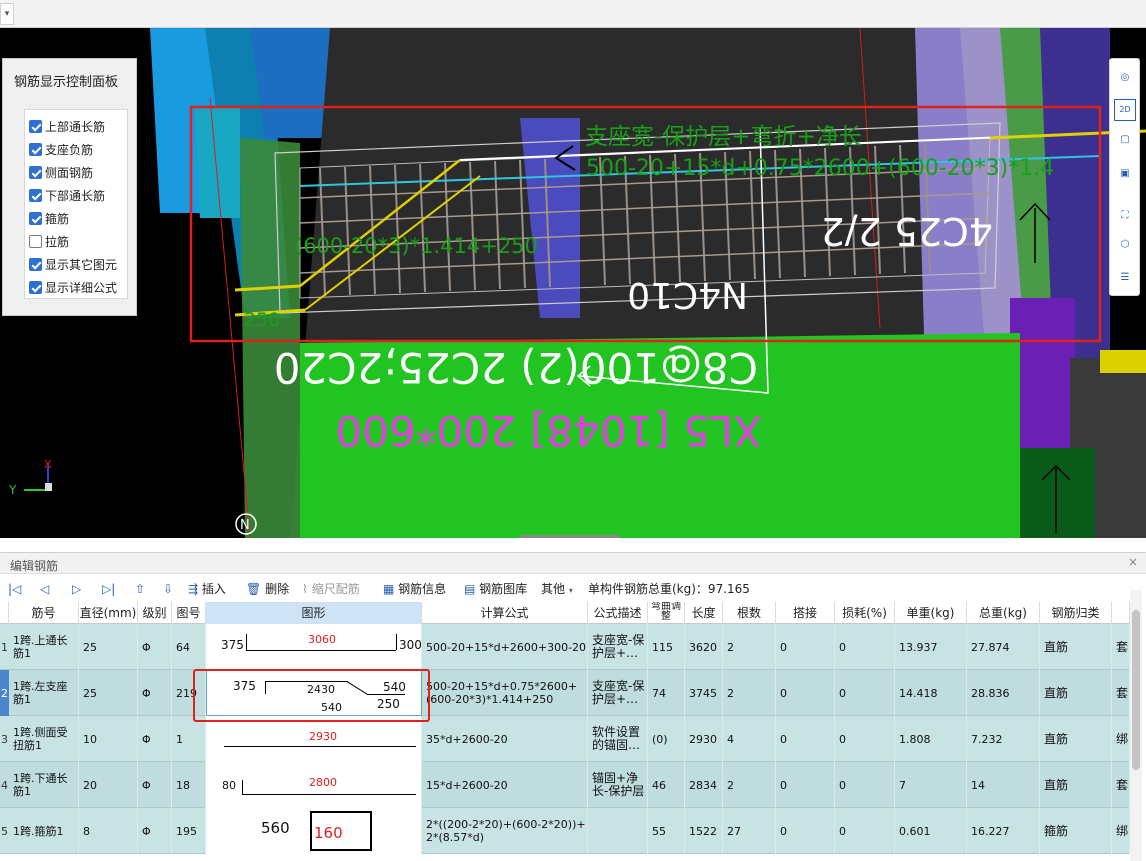 This screenshot has width=1146, height=861. I want to click on col-bar-no: 筋号, so click(44, 613).